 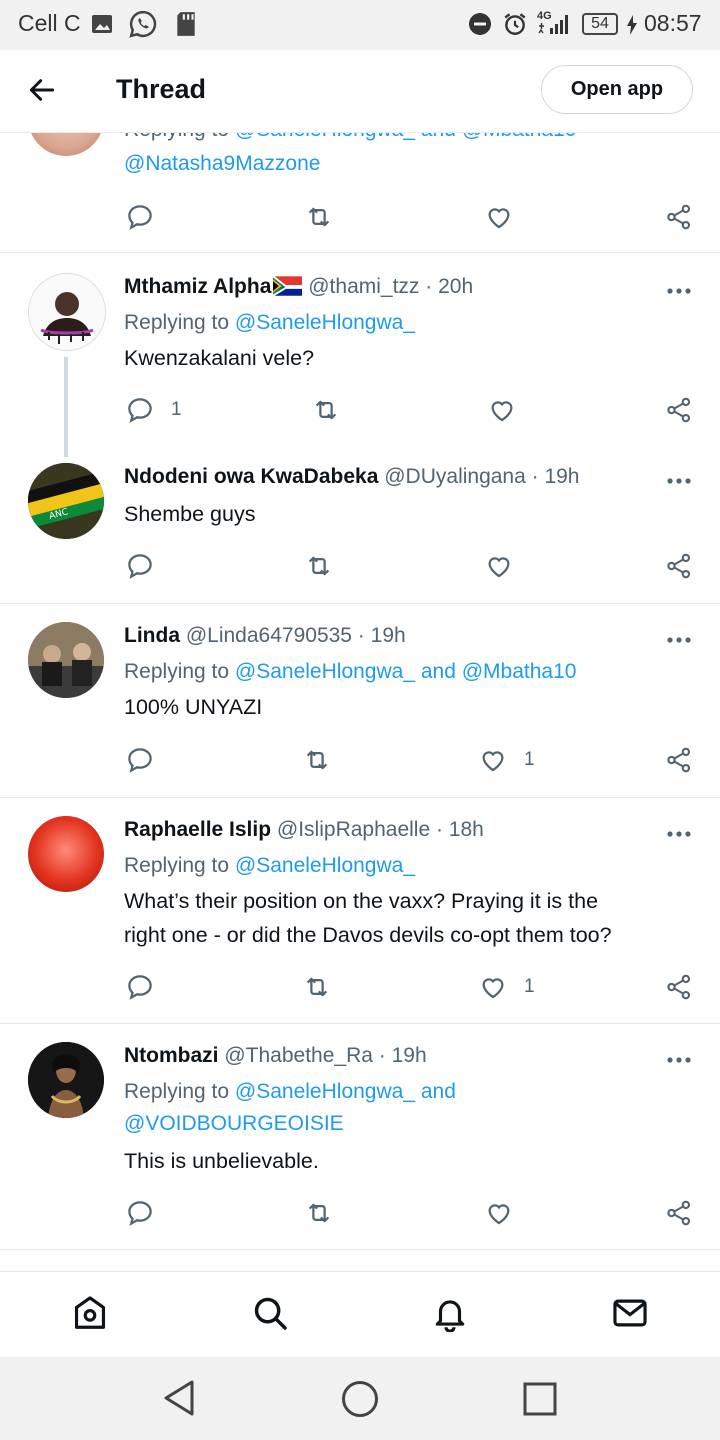 I want to click on mention-link: @SaneleHlongwa_ and, so click(x=345, y=1091).